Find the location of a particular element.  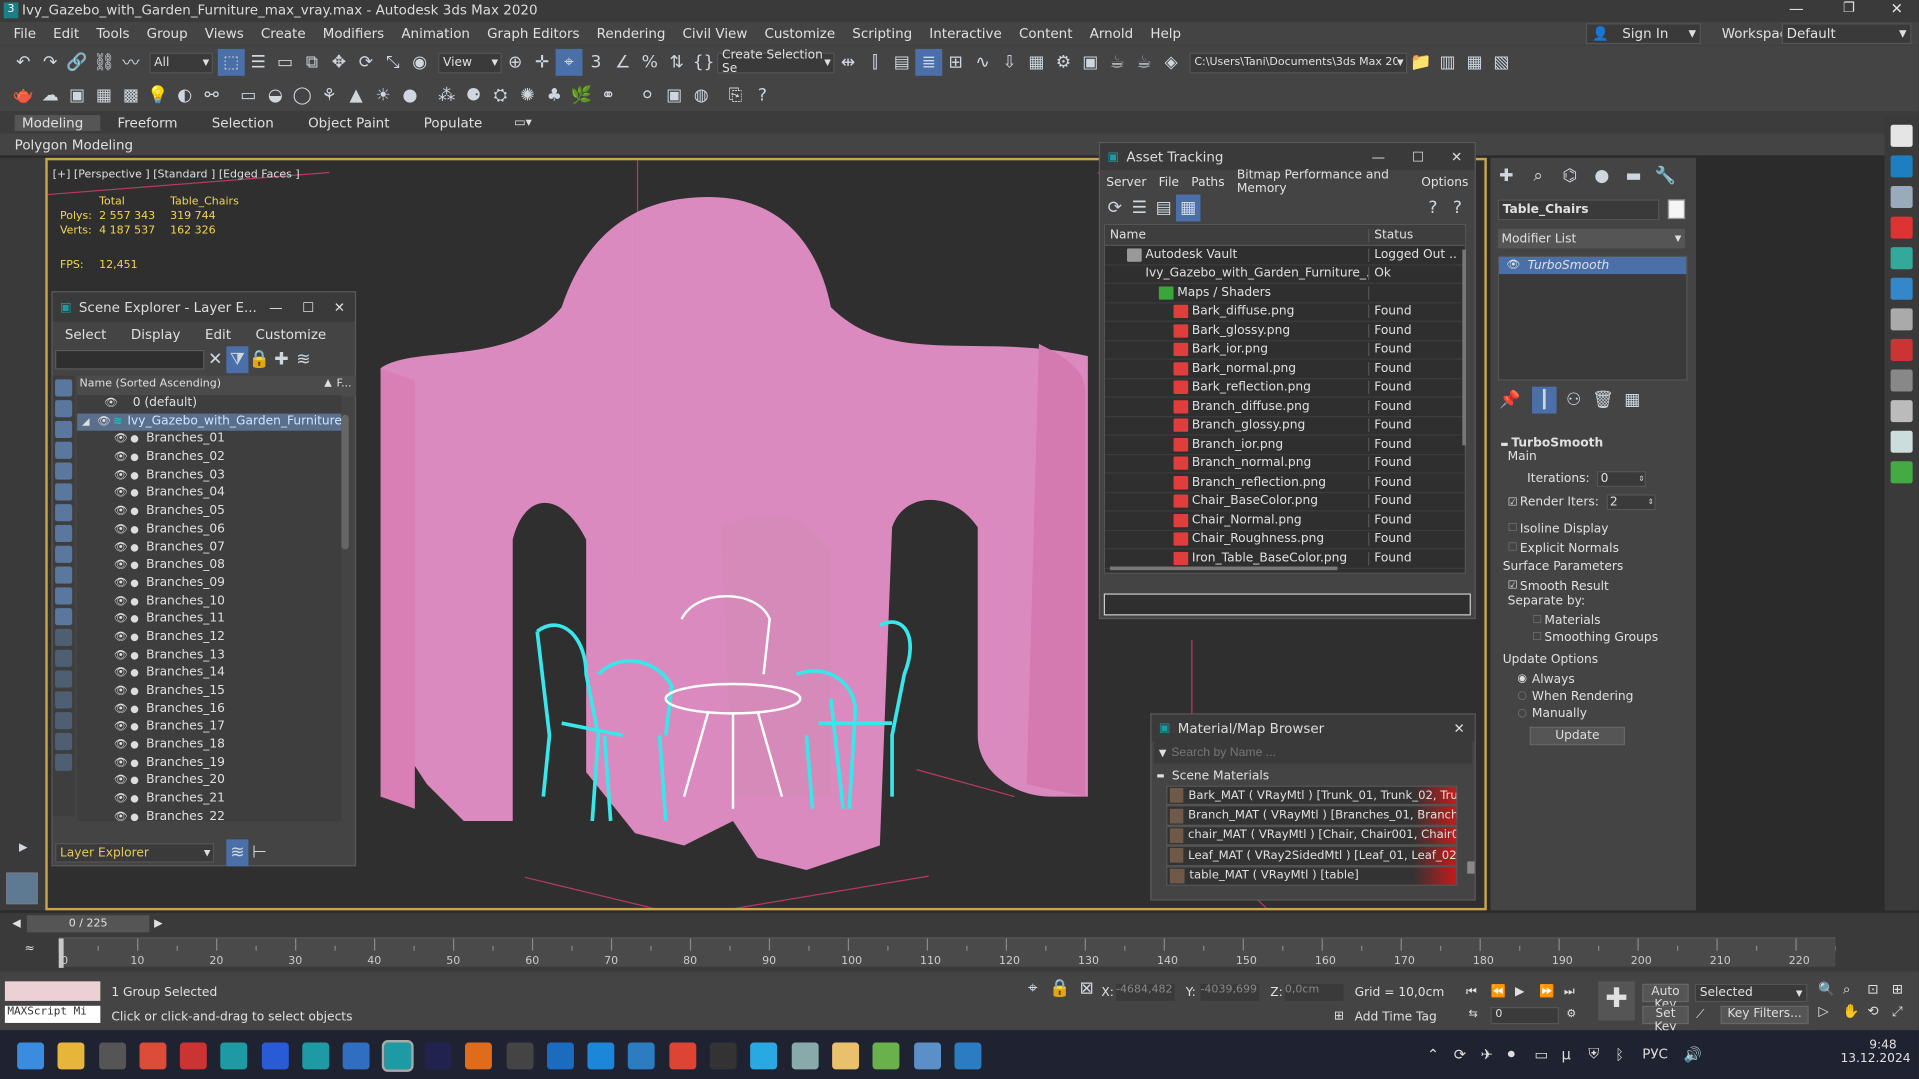

camera-icon is located at coordinates (968, 1056).